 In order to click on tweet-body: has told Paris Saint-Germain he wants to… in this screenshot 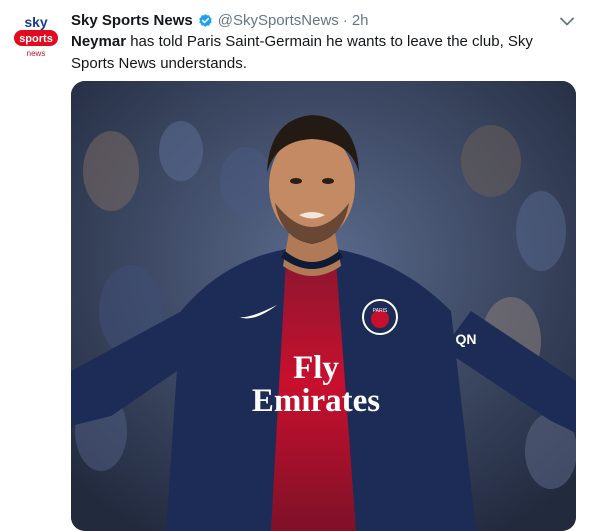, I will do `click(302, 52)`.